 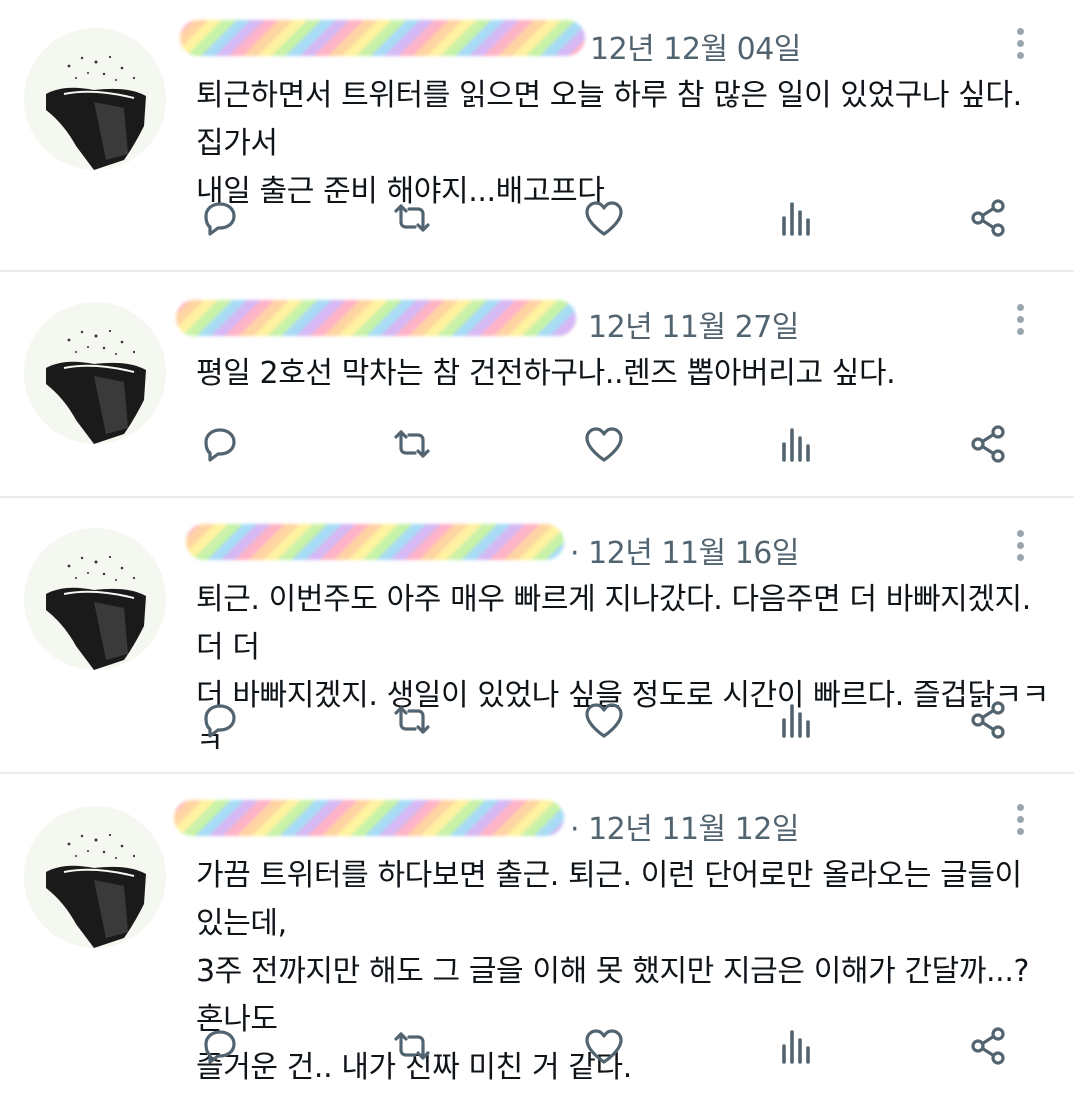 What do you see at coordinates (695, 46) in the screenshot?
I see `tweet-date: 12년 12월 04일` at bounding box center [695, 46].